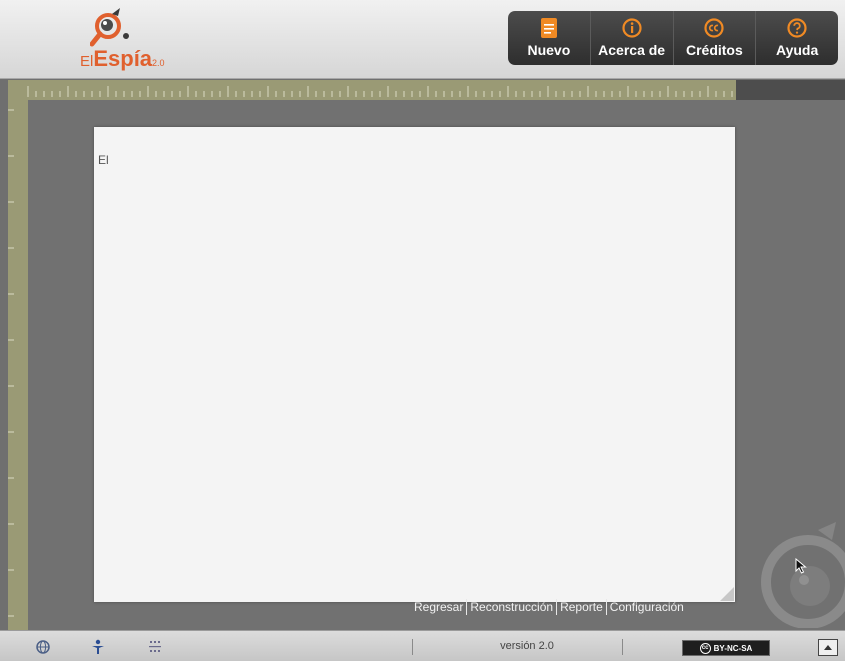  What do you see at coordinates (727, 594) in the screenshot?
I see `resize-handle-icon` at bounding box center [727, 594].